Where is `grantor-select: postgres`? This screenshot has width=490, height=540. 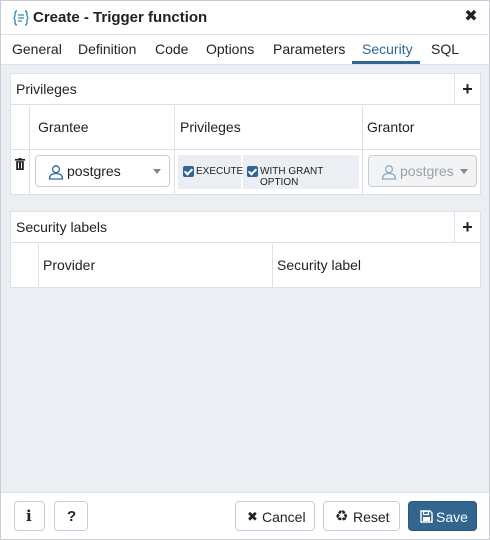
grantor-select: postgres is located at coordinates (422, 171).